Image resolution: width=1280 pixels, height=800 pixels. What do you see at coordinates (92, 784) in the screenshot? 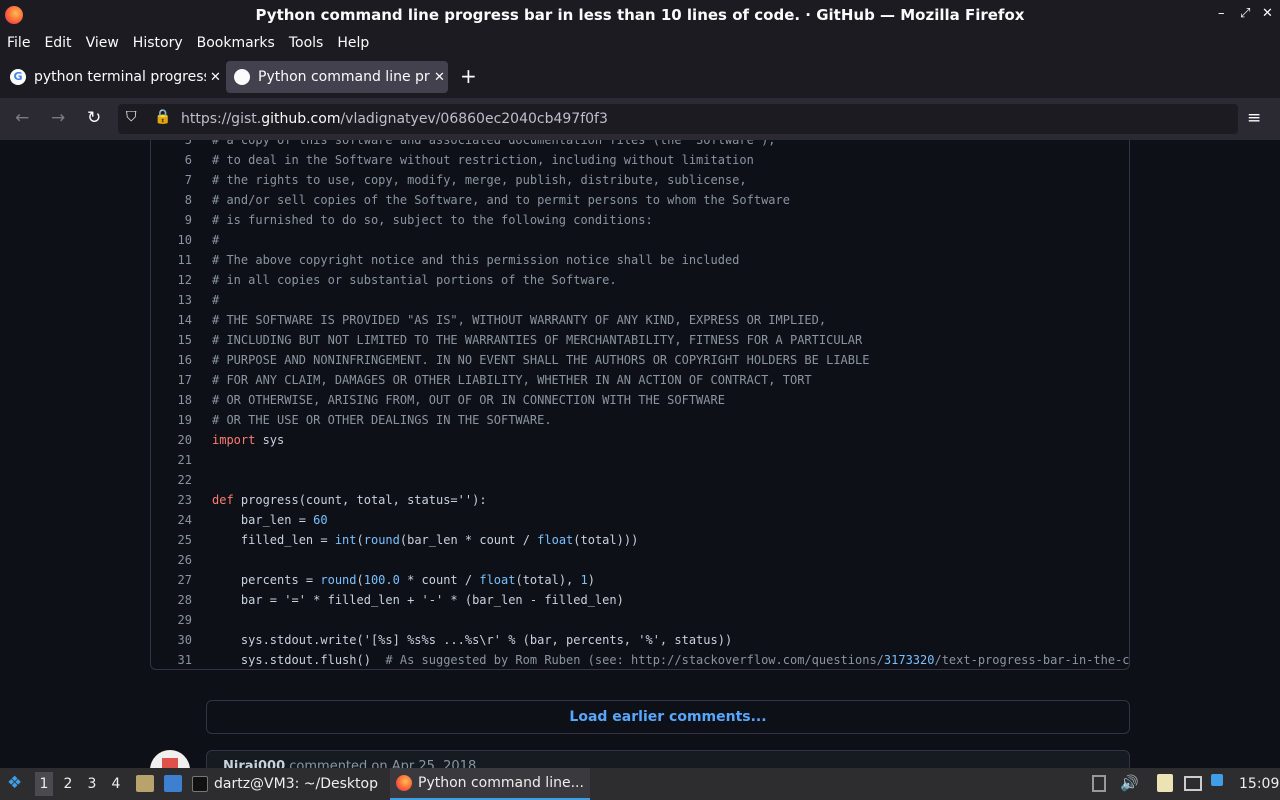
I see `workspace-3: 3` at bounding box center [92, 784].